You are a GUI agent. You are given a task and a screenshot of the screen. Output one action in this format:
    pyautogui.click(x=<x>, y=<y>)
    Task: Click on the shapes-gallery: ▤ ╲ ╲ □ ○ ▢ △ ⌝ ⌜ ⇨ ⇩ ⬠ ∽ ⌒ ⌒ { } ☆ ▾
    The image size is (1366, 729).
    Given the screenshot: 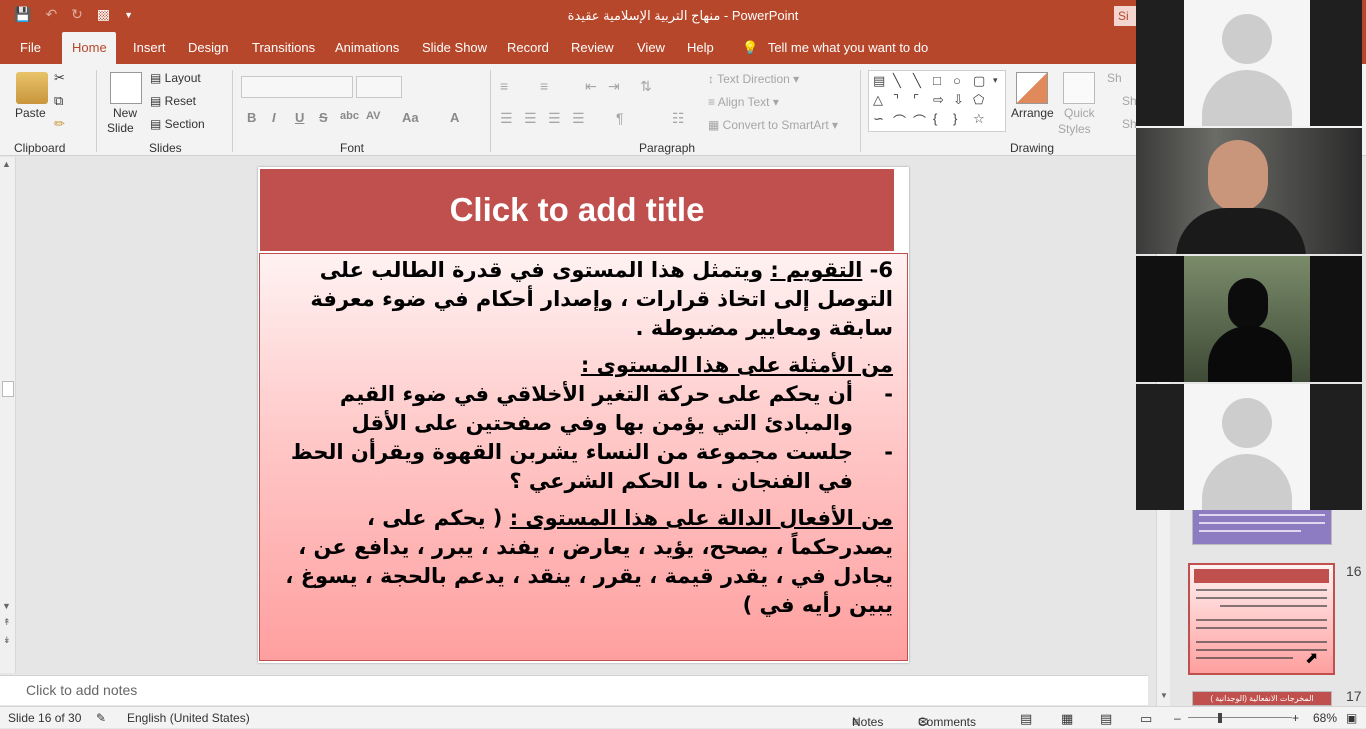 What is the action you would take?
    pyautogui.click(x=937, y=101)
    